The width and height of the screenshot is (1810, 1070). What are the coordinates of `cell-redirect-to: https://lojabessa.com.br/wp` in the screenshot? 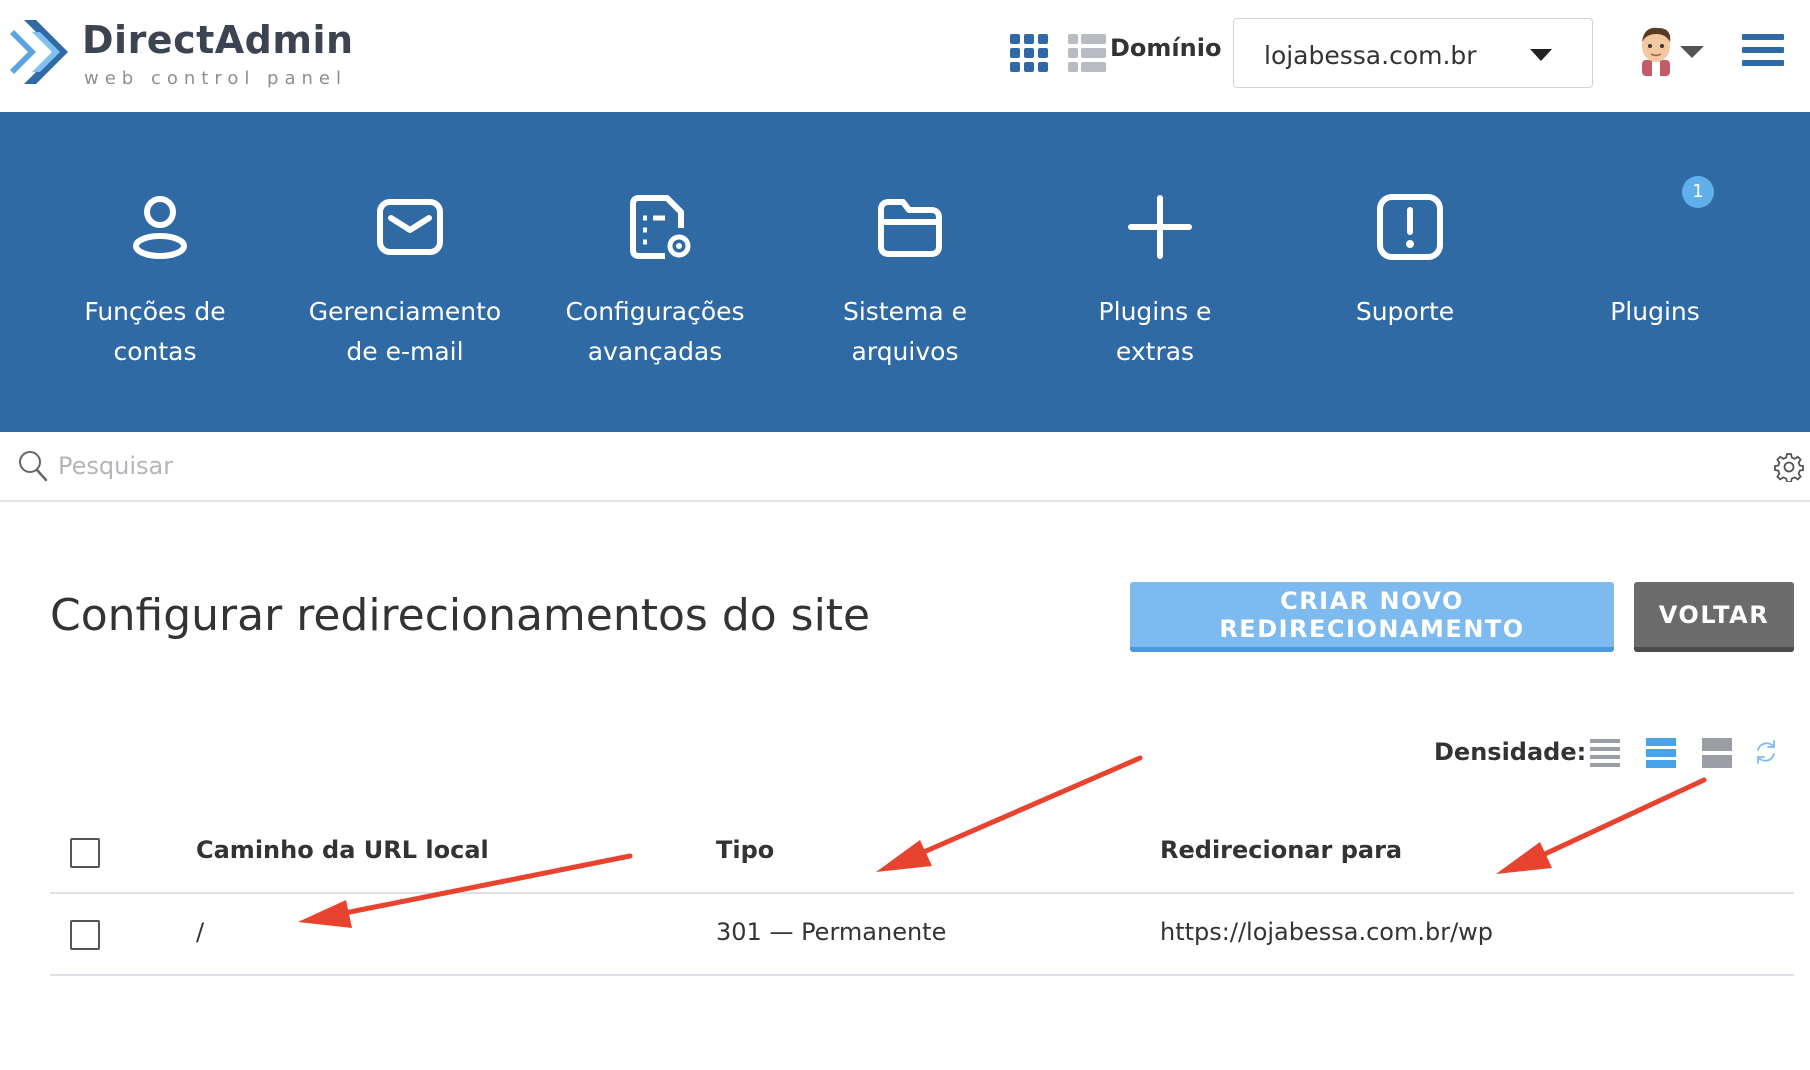 It's located at (1327, 932).